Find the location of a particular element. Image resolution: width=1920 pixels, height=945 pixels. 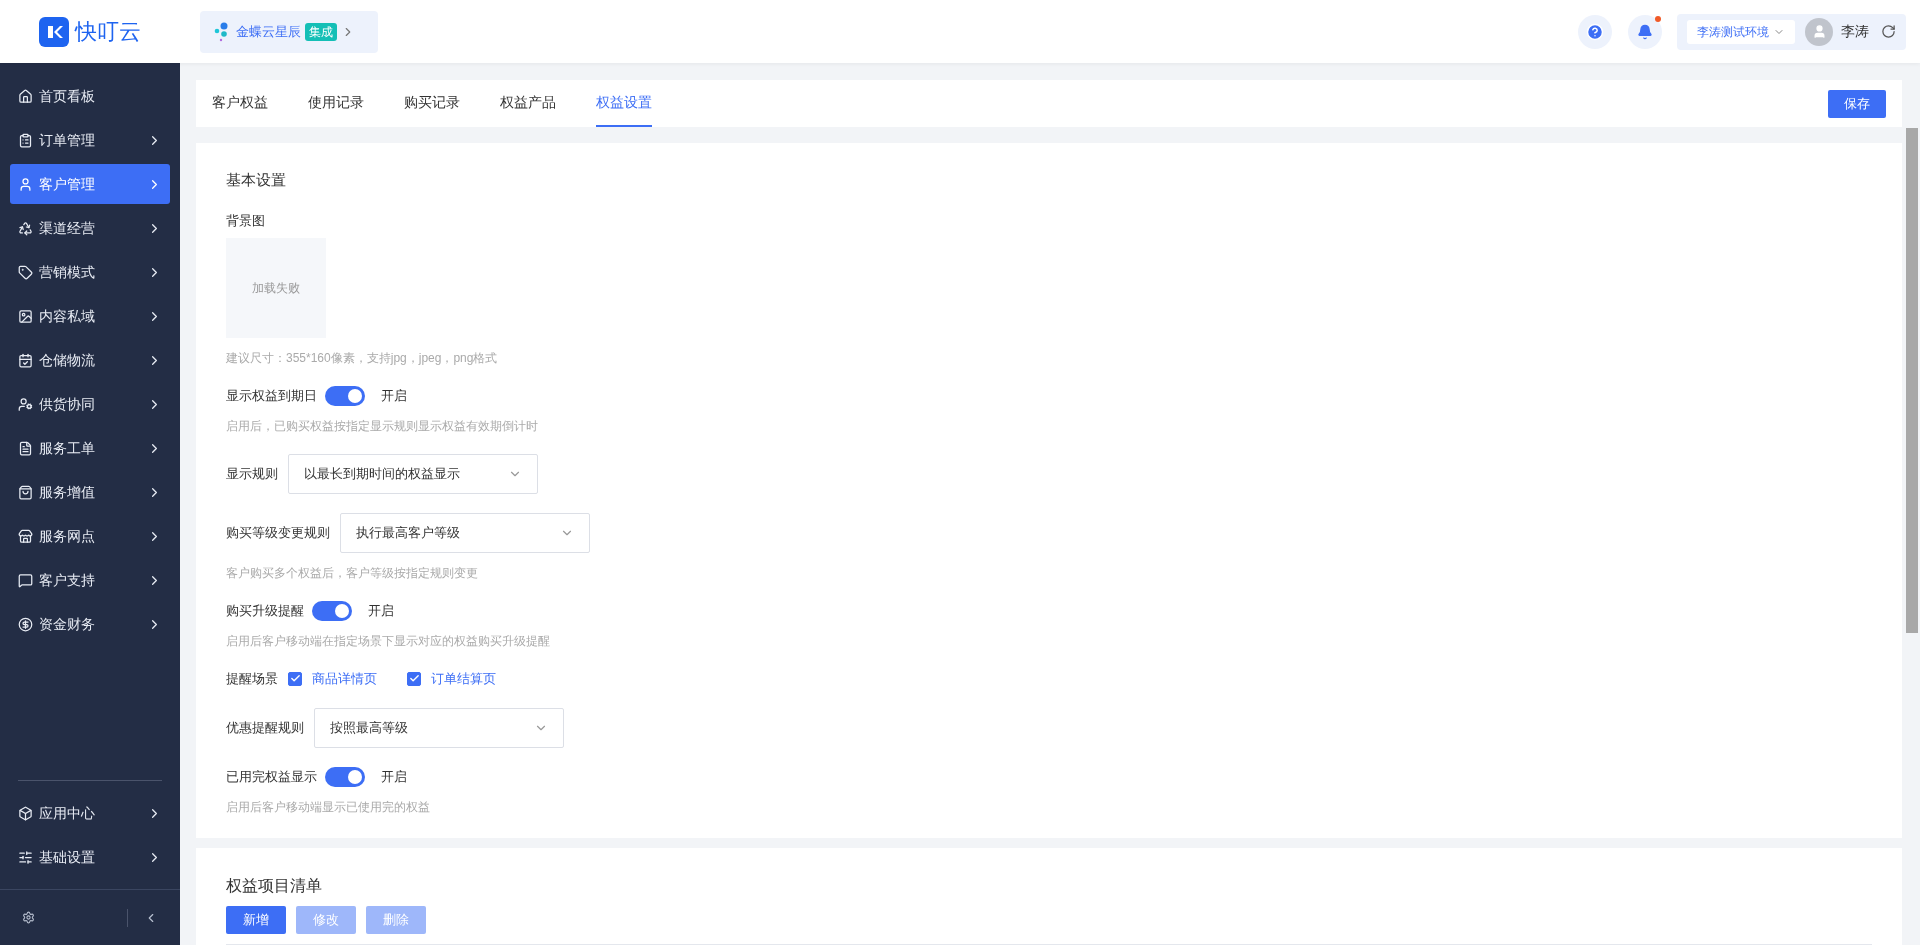

sidebar-item: 渠道经营 is located at coordinates (90, 228).